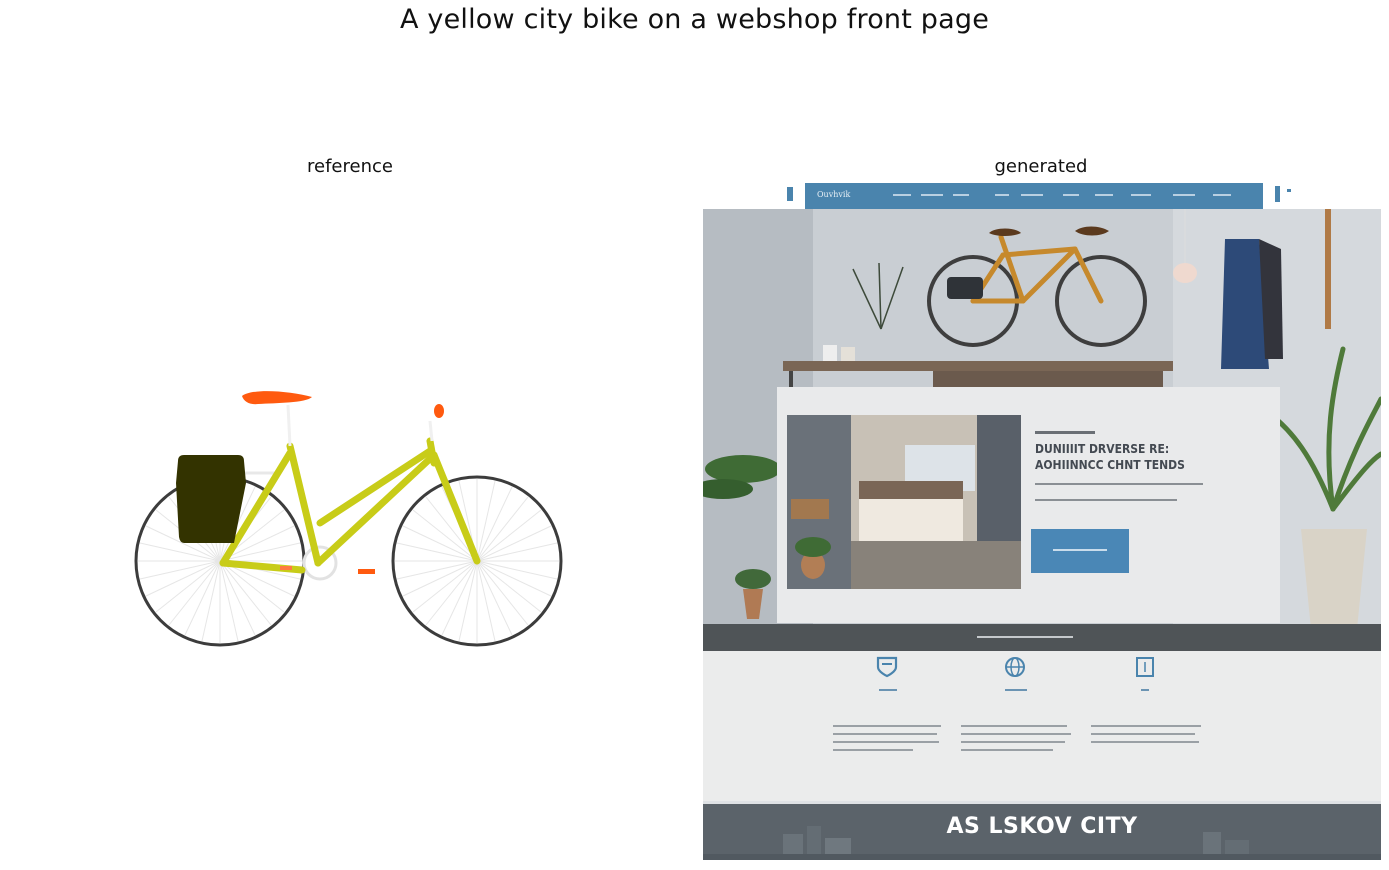 The image size is (1389, 870). I want to click on bike-illustration, so click(348, 519).